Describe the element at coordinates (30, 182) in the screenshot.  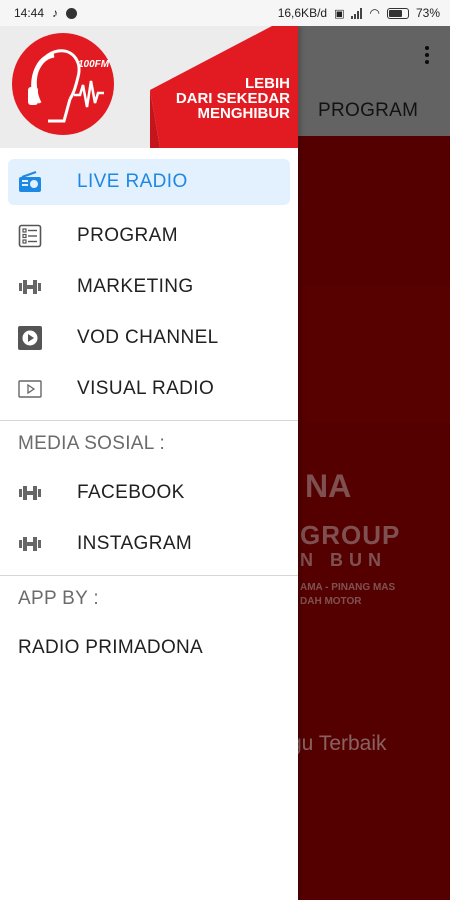
I see `radio-icon` at that location.